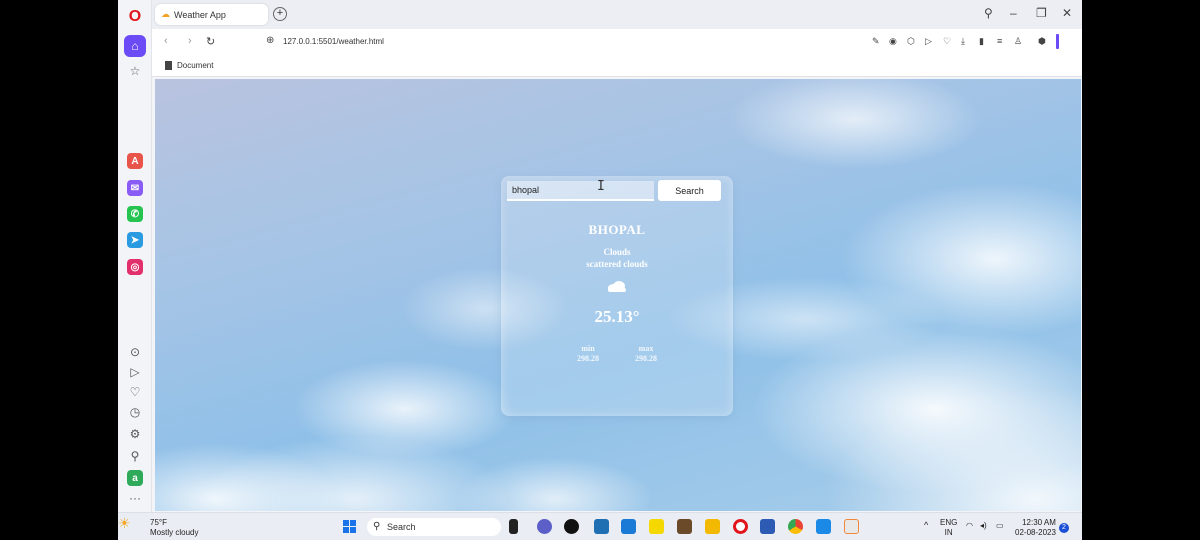 Image resolution: width=1200 pixels, height=540 pixels. I want to click on weather-widget-icon: ☀, so click(124, 523).